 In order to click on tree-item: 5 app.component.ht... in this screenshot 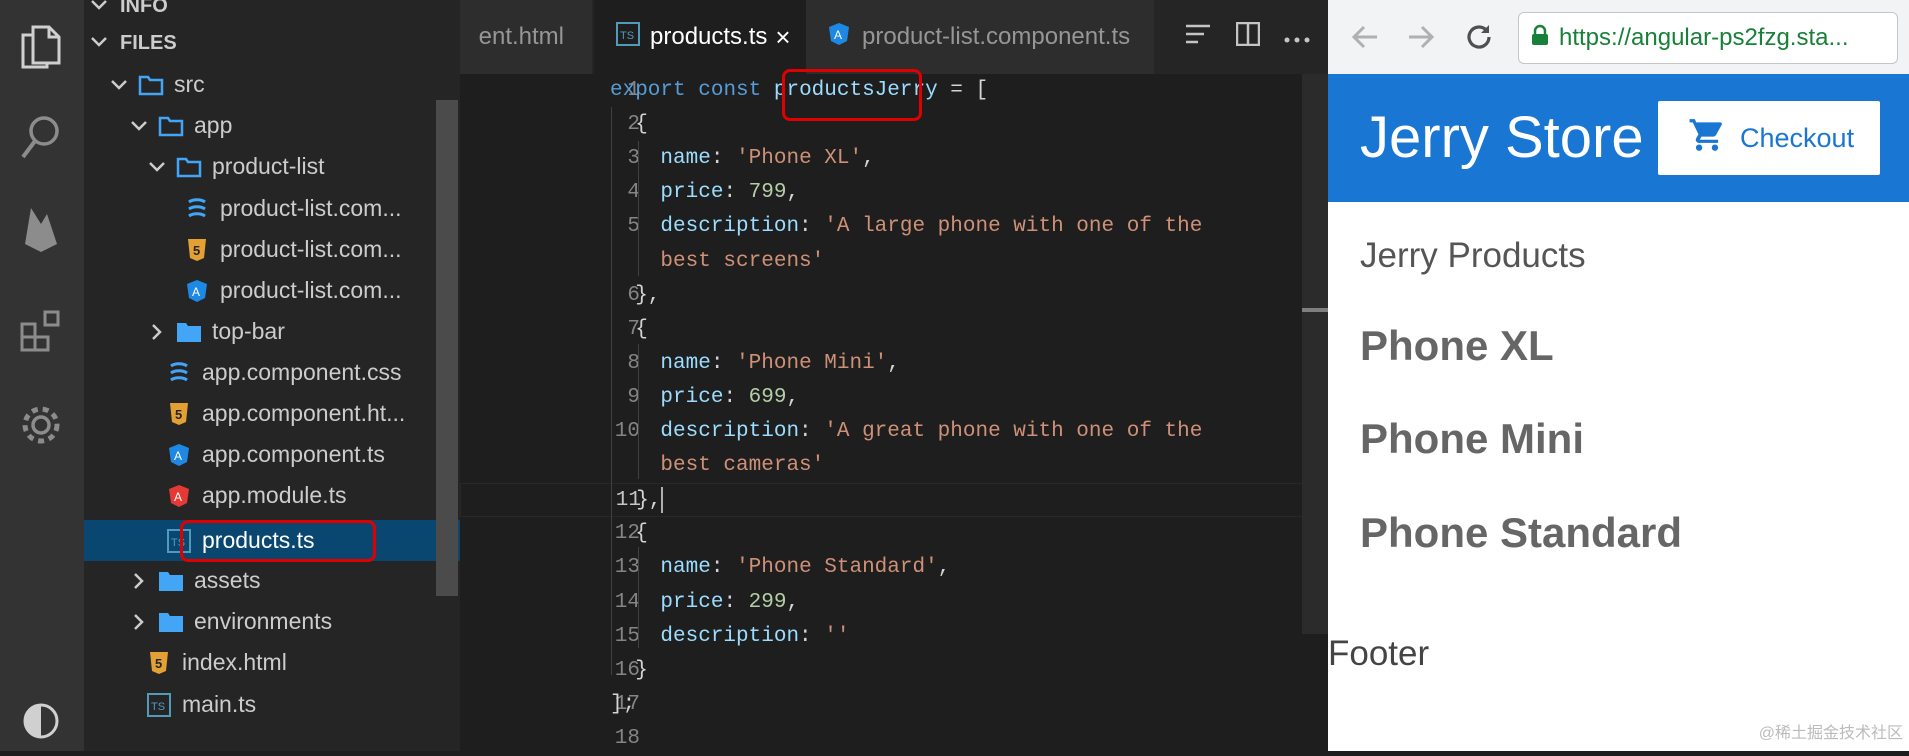, I will do `click(272, 413)`.